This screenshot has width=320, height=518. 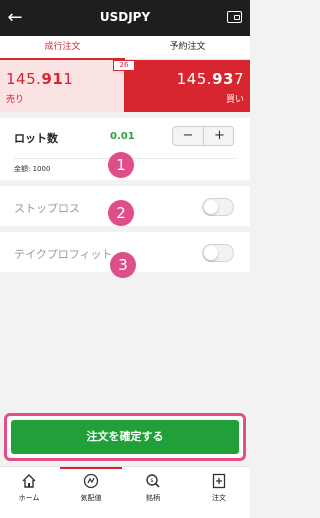 I want to click on nav-order-label: 注文, so click(x=219, y=498).